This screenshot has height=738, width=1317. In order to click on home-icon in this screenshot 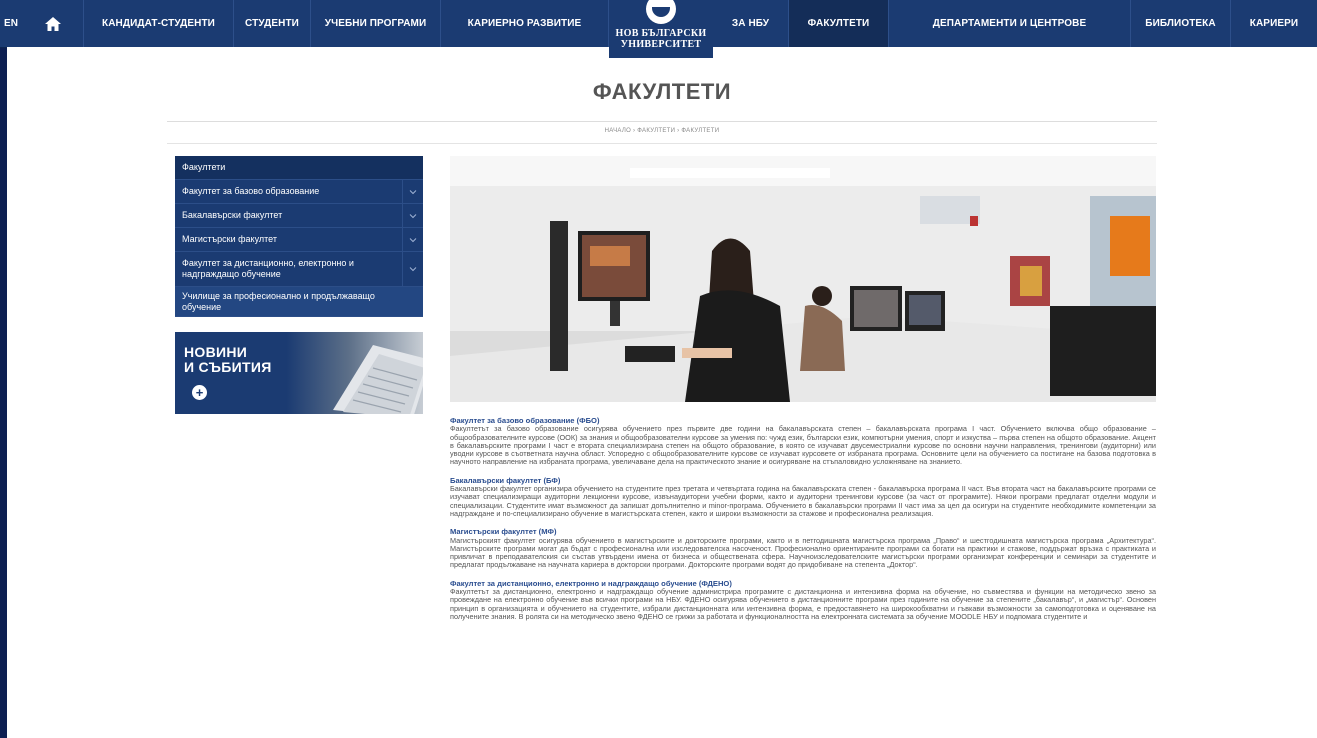, I will do `click(52, 23)`.